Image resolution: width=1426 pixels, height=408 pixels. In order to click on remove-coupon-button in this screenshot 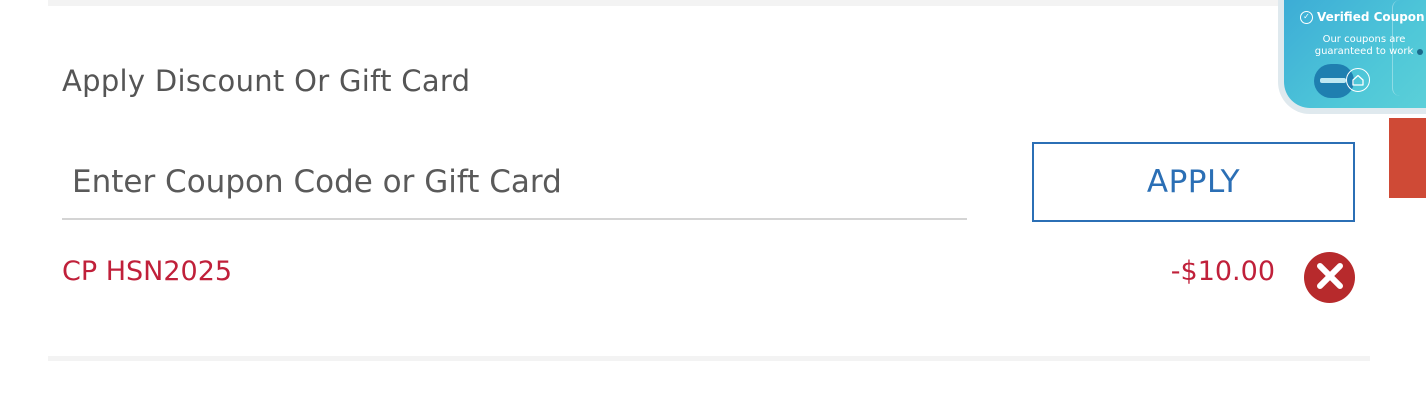, I will do `click(1329, 277)`.